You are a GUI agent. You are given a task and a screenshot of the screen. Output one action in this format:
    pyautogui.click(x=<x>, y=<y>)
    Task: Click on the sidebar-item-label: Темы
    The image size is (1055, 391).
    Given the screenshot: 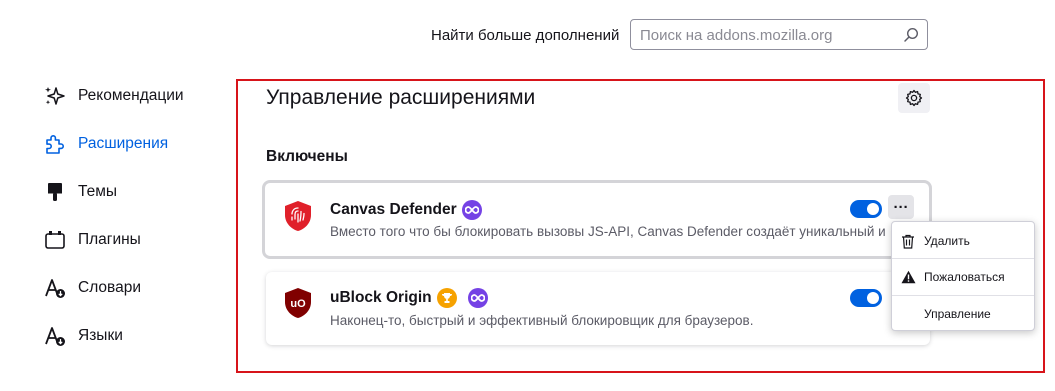 What is the action you would take?
    pyautogui.click(x=98, y=191)
    